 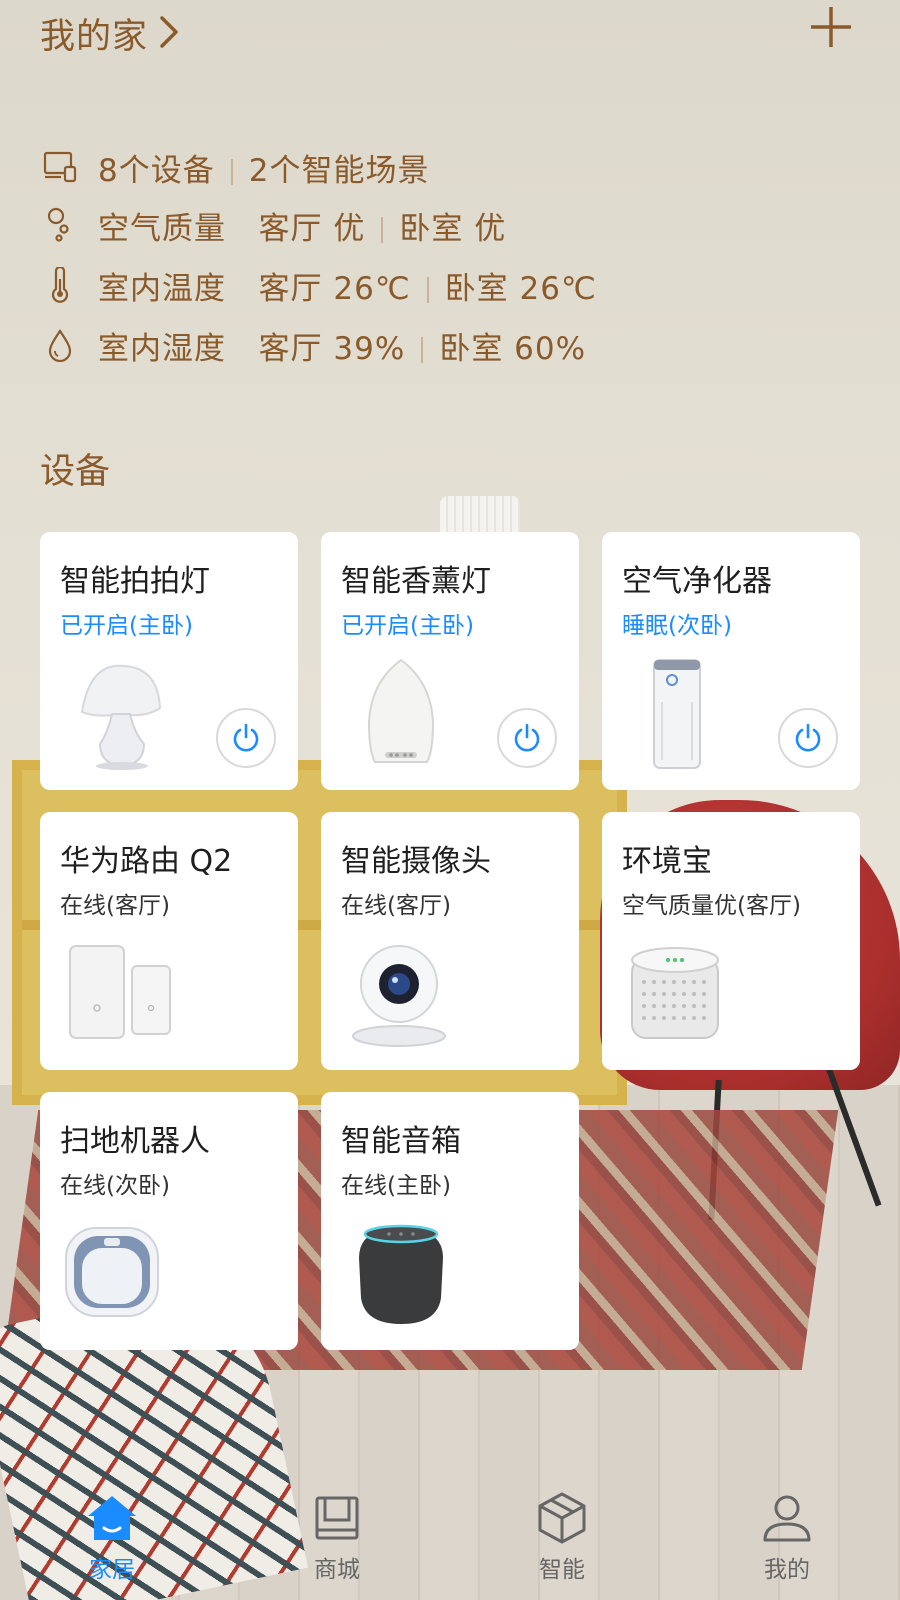 What do you see at coordinates (450, 35) in the screenshot?
I see `header: 我的家` at bounding box center [450, 35].